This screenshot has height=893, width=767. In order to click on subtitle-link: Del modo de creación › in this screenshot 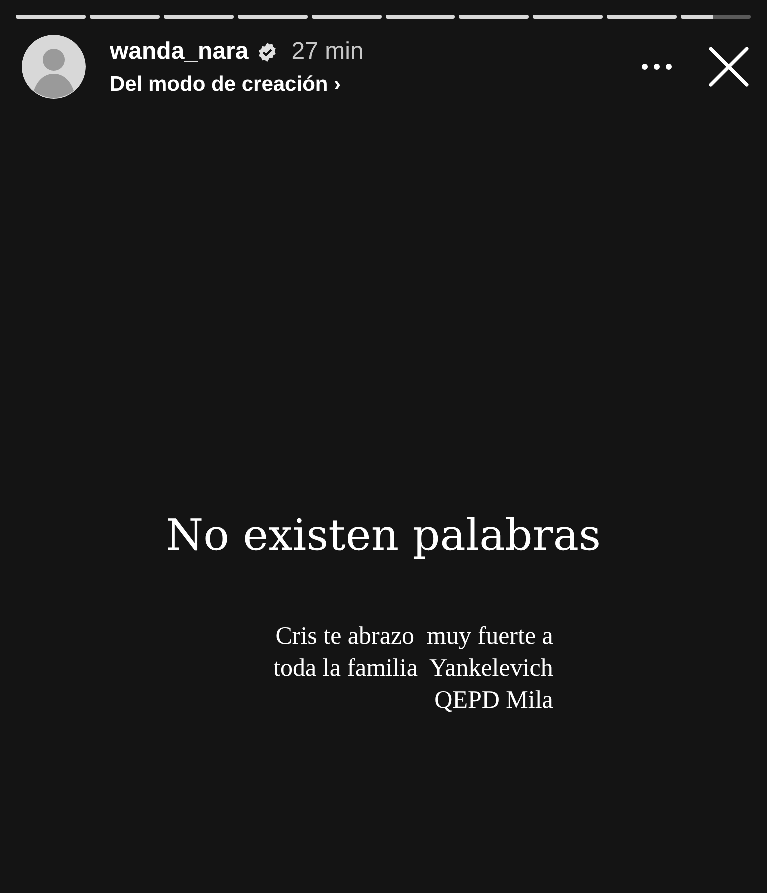, I will do `click(226, 85)`.